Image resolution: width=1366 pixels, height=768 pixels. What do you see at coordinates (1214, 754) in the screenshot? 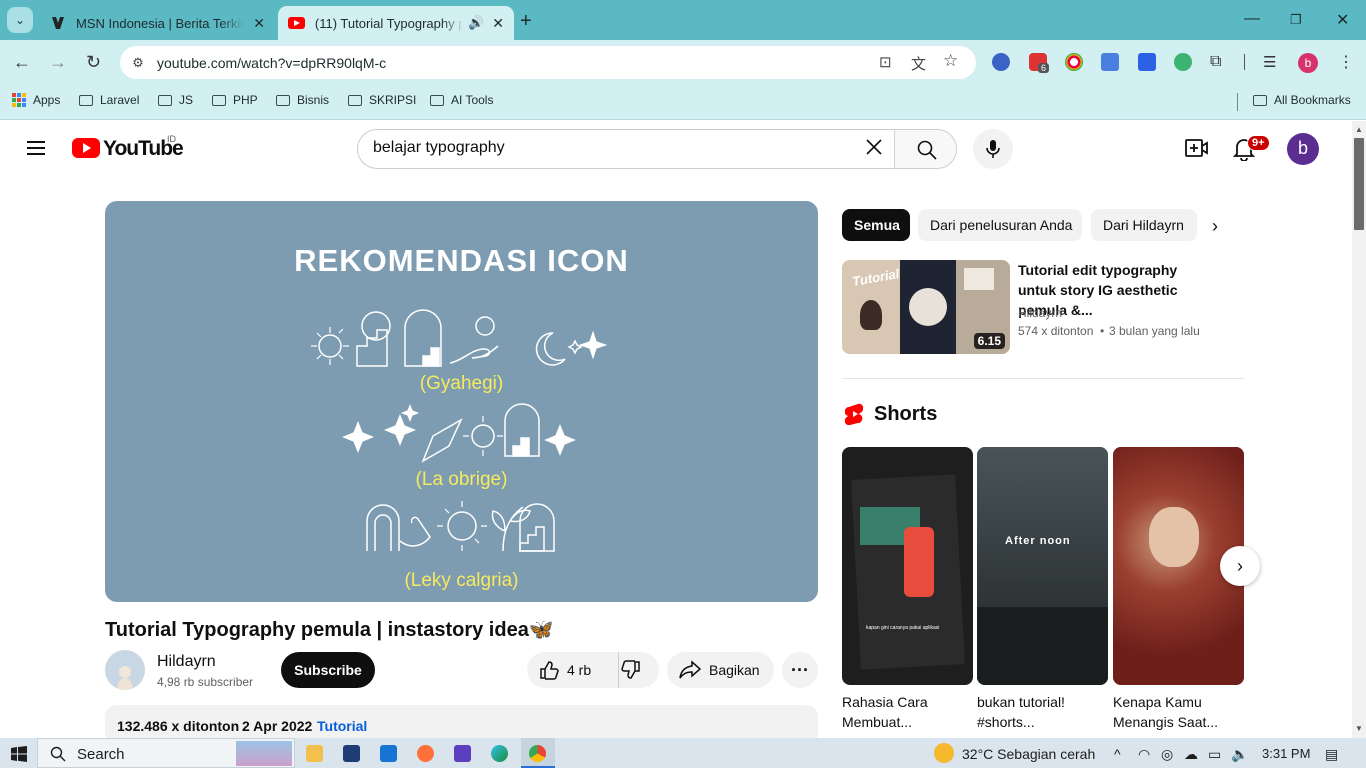
I see `battery-icon: ▭` at bounding box center [1214, 754].